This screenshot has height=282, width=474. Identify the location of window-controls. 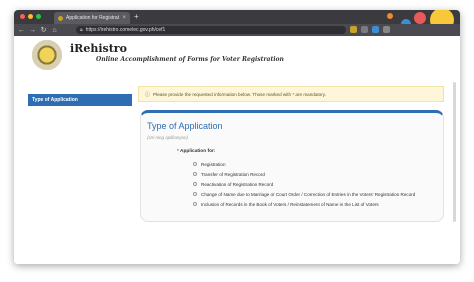
(30, 16).